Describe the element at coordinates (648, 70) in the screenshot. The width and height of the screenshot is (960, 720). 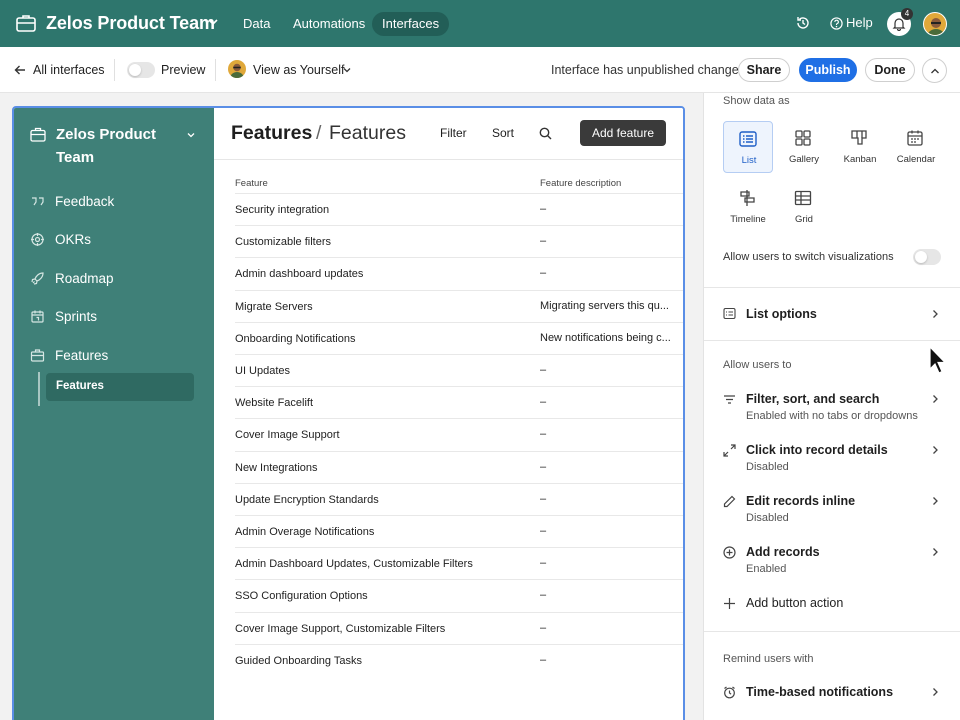
I see `unpublished-status: Interface has unpublished changes` at that location.